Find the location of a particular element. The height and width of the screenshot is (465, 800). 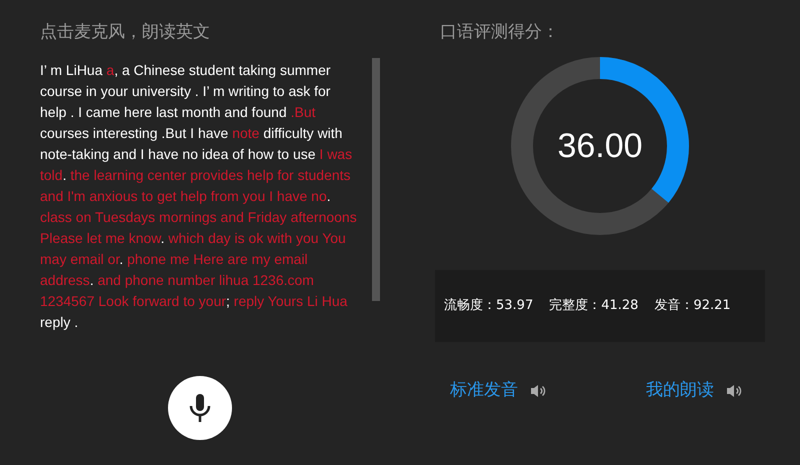

score-title: 口语评测得分： is located at coordinates (500, 32).